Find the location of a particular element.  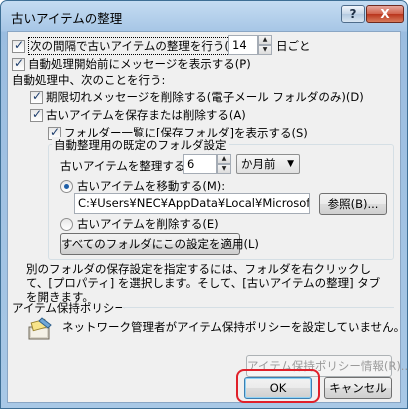

permanently-delete-label: 古いアイテムを削除する(E) is located at coordinates (148, 224).